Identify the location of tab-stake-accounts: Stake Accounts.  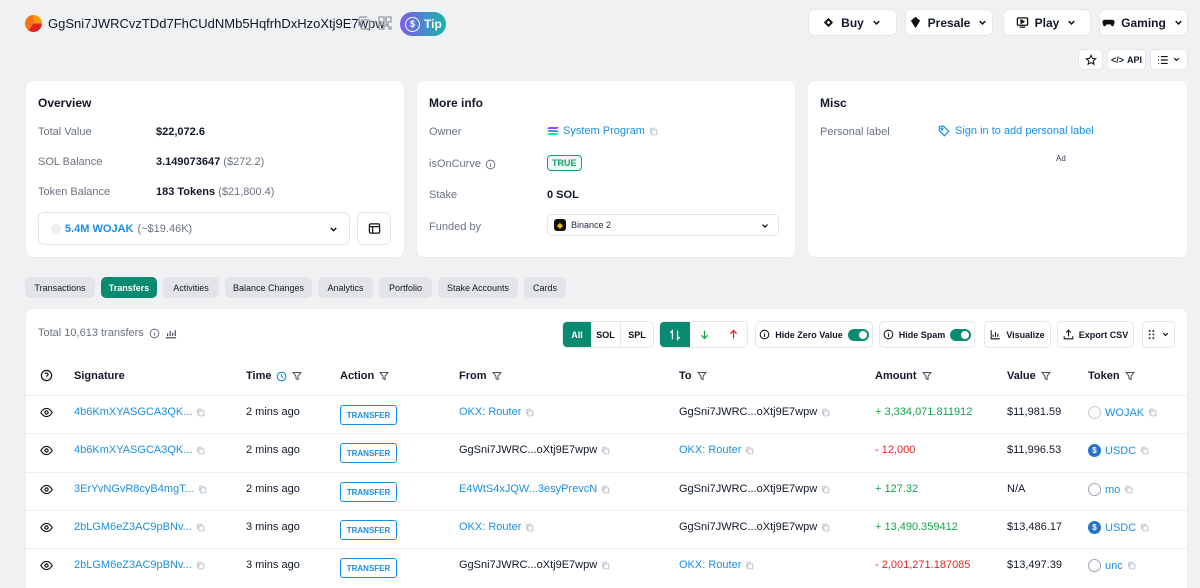
(478, 287).